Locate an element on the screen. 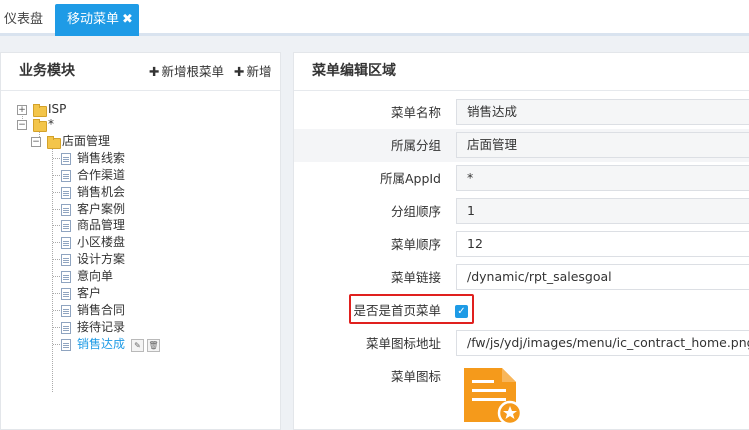  form-row-group-order: 分组顺序 1 is located at coordinates (521, 211).